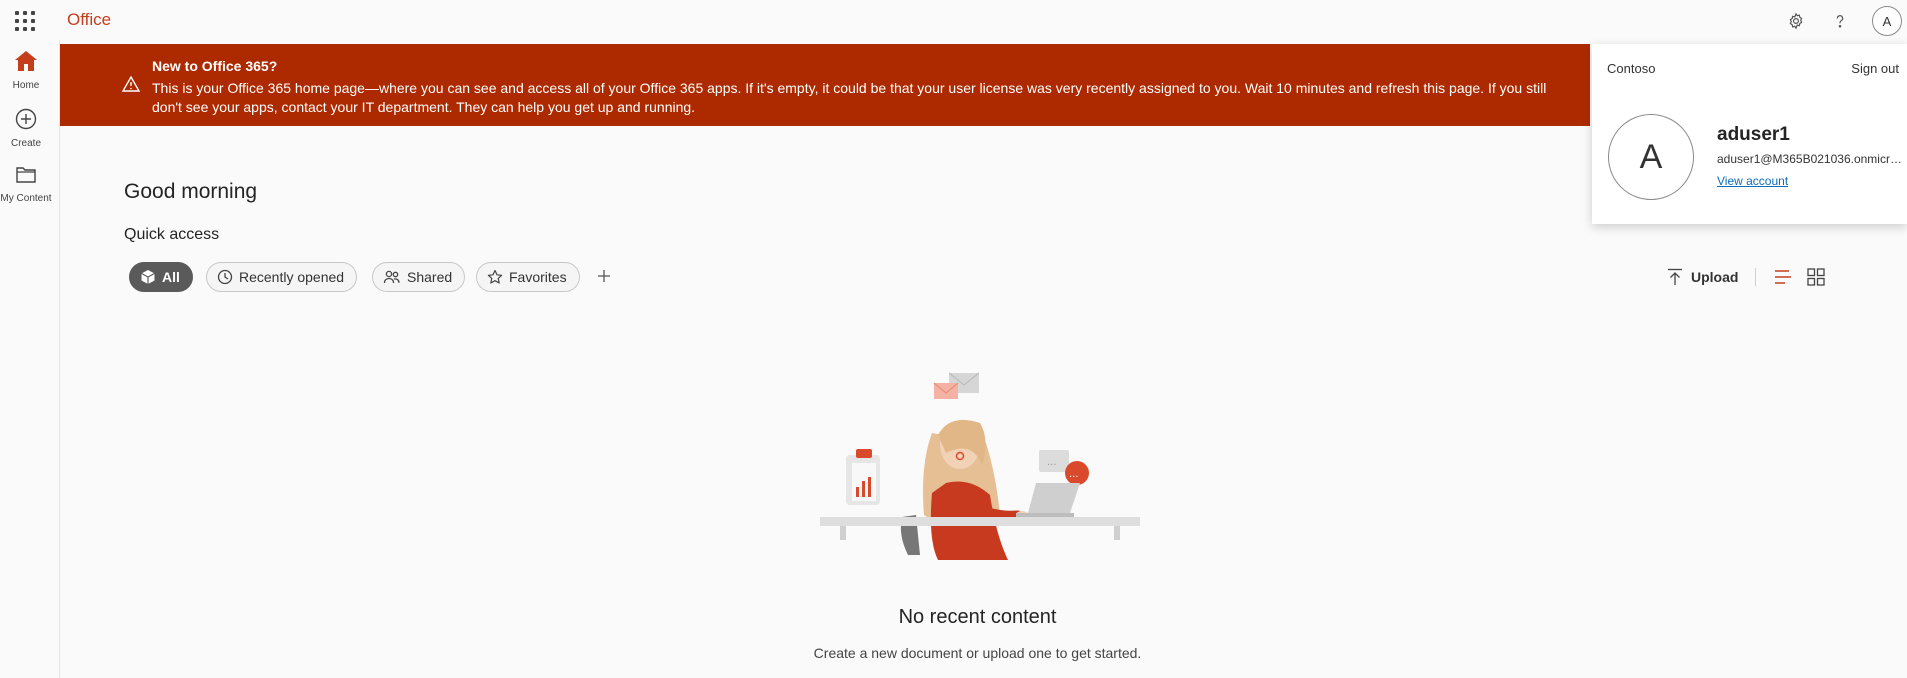 This screenshot has height=678, width=1907. Describe the element at coordinates (1887, 21) in the screenshot. I see `account-avatar: A` at that location.